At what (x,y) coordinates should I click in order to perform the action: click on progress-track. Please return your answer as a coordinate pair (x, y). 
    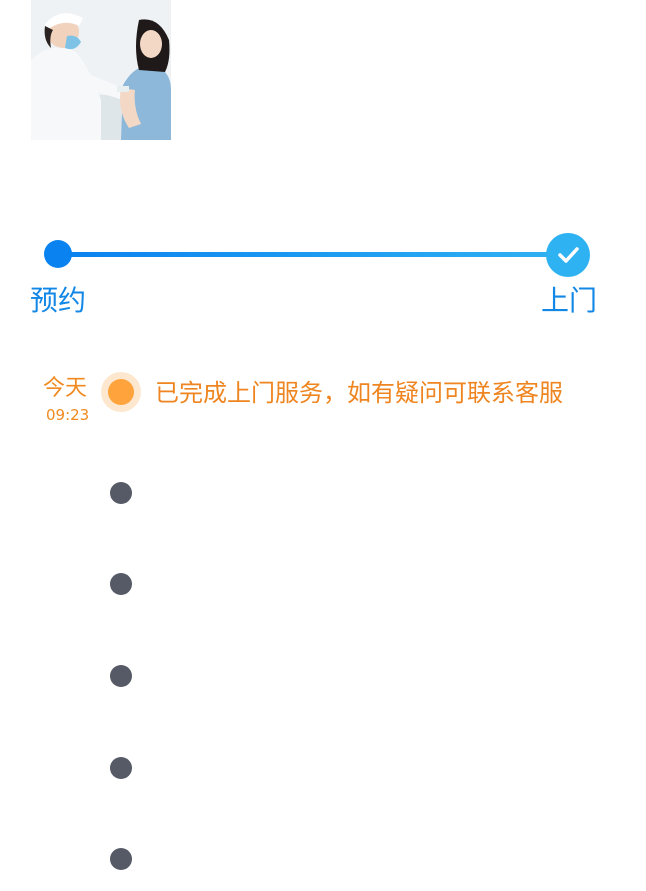
    Looking at the image, I should click on (313, 254).